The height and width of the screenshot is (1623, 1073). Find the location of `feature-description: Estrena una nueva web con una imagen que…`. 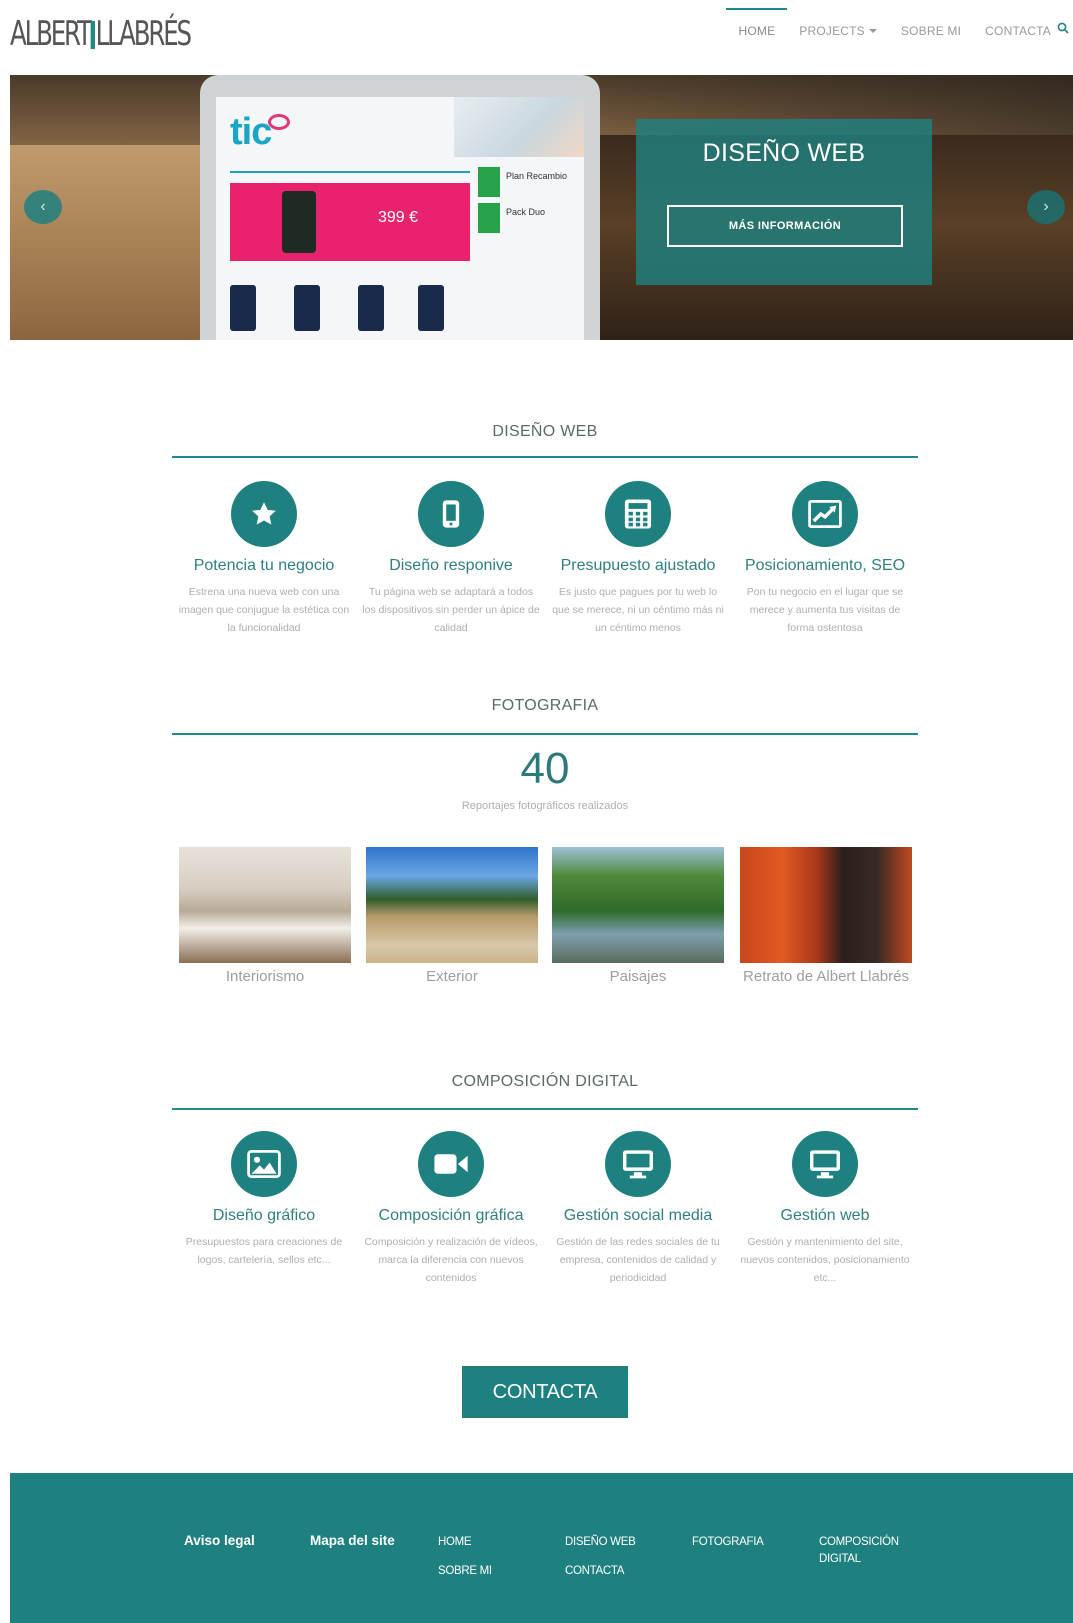

feature-description: Estrena una nueva web con una imagen que… is located at coordinates (264, 610).